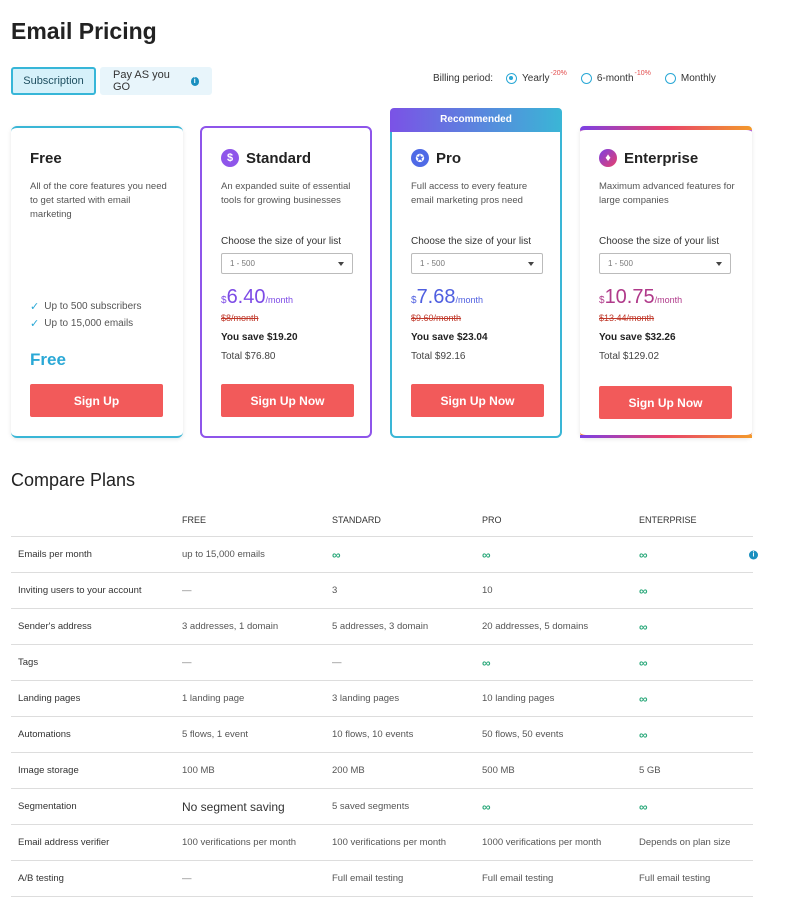 Image resolution: width=806 pixels, height=920 pixels. What do you see at coordinates (685, 842) in the screenshot?
I see `cell-value: Depends on plan size` at bounding box center [685, 842].